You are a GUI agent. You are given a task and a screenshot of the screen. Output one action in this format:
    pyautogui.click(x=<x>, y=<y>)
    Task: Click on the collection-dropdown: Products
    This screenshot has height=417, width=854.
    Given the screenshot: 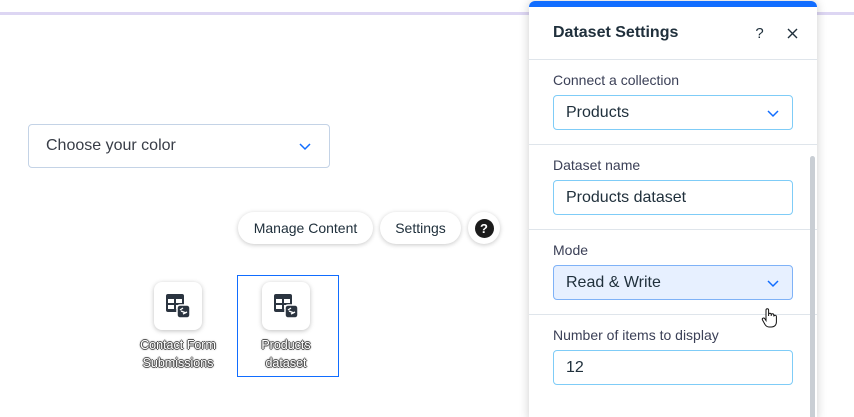 What is the action you would take?
    pyautogui.click(x=673, y=112)
    